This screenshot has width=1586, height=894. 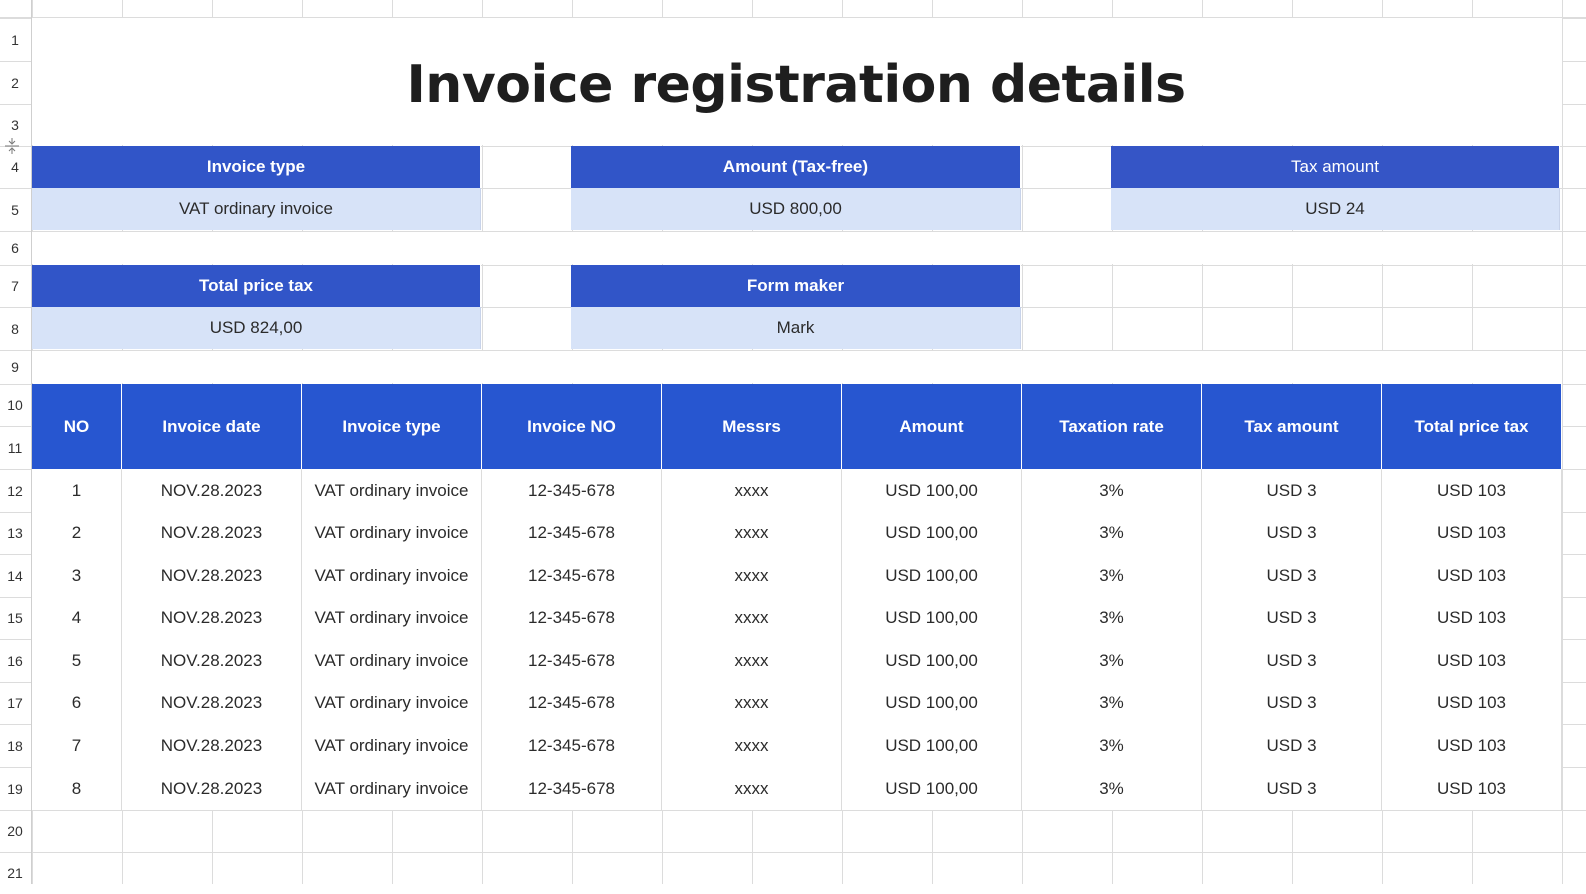 I want to click on row-number: 9, so click(x=15, y=367).